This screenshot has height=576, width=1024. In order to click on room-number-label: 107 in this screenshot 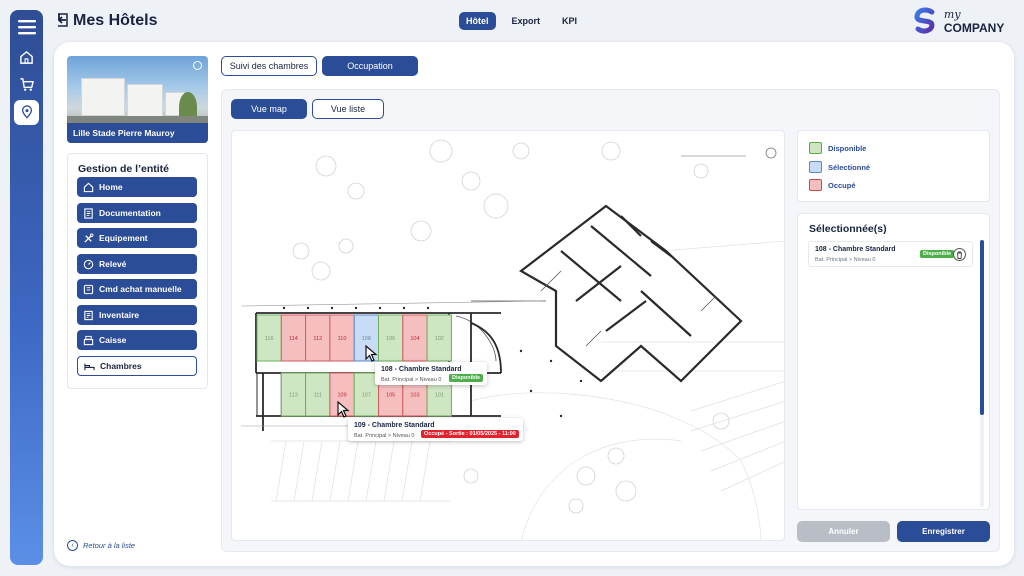, I will do `click(366, 396)`.